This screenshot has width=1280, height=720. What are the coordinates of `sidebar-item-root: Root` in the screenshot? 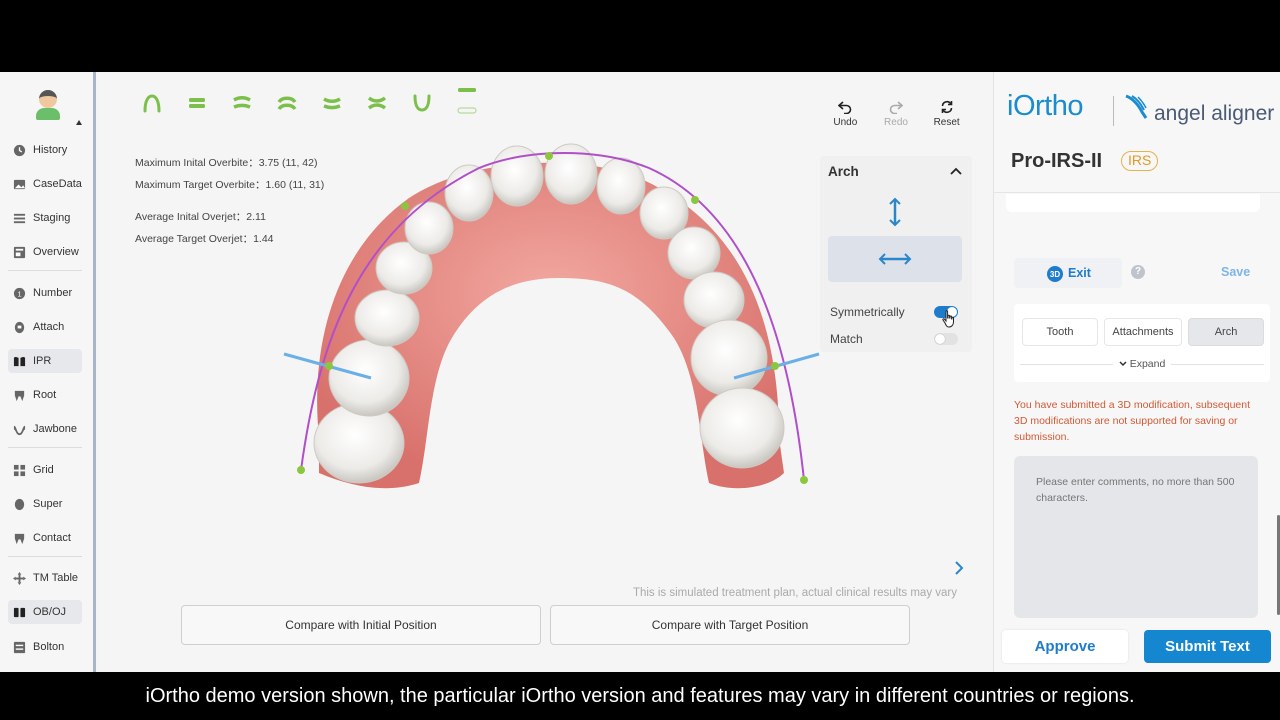 It's located at (45, 395).